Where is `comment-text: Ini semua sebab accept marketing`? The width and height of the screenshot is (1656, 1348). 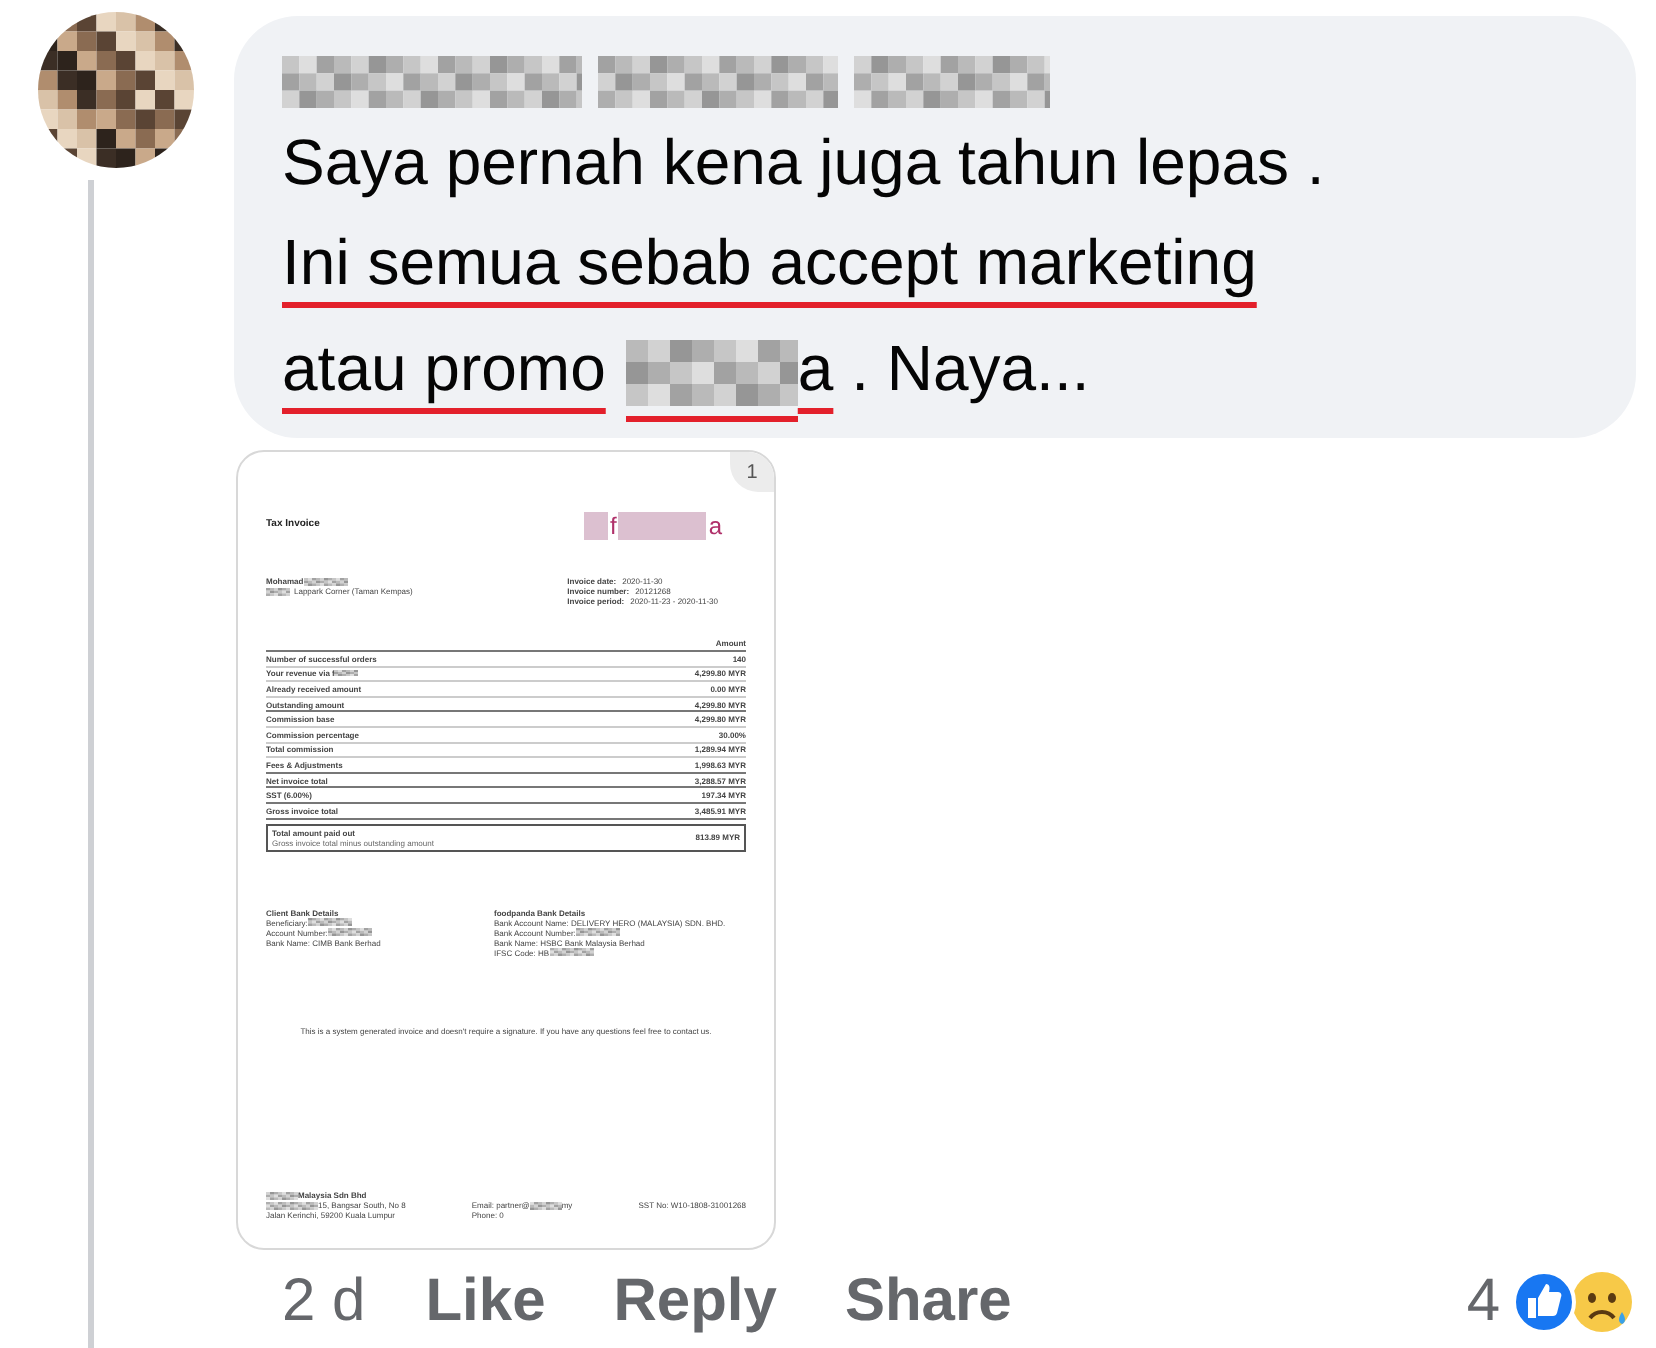
comment-text: Ini semua sebab accept marketing is located at coordinates (769, 263).